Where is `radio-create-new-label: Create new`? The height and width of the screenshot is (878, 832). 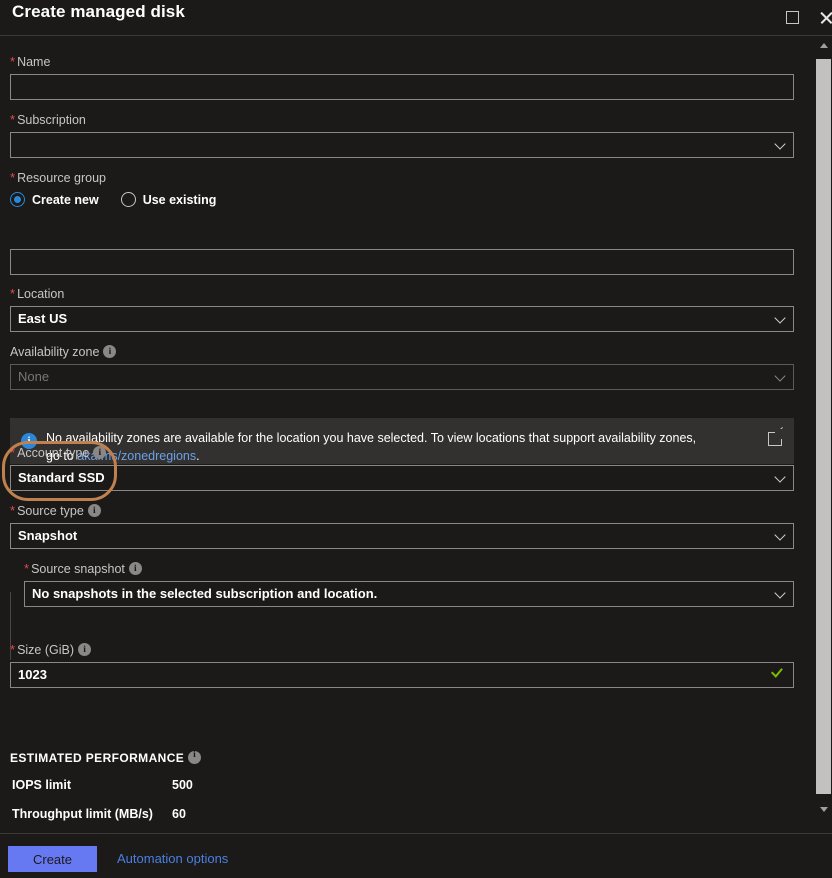 radio-create-new-label: Create new is located at coordinates (65, 199).